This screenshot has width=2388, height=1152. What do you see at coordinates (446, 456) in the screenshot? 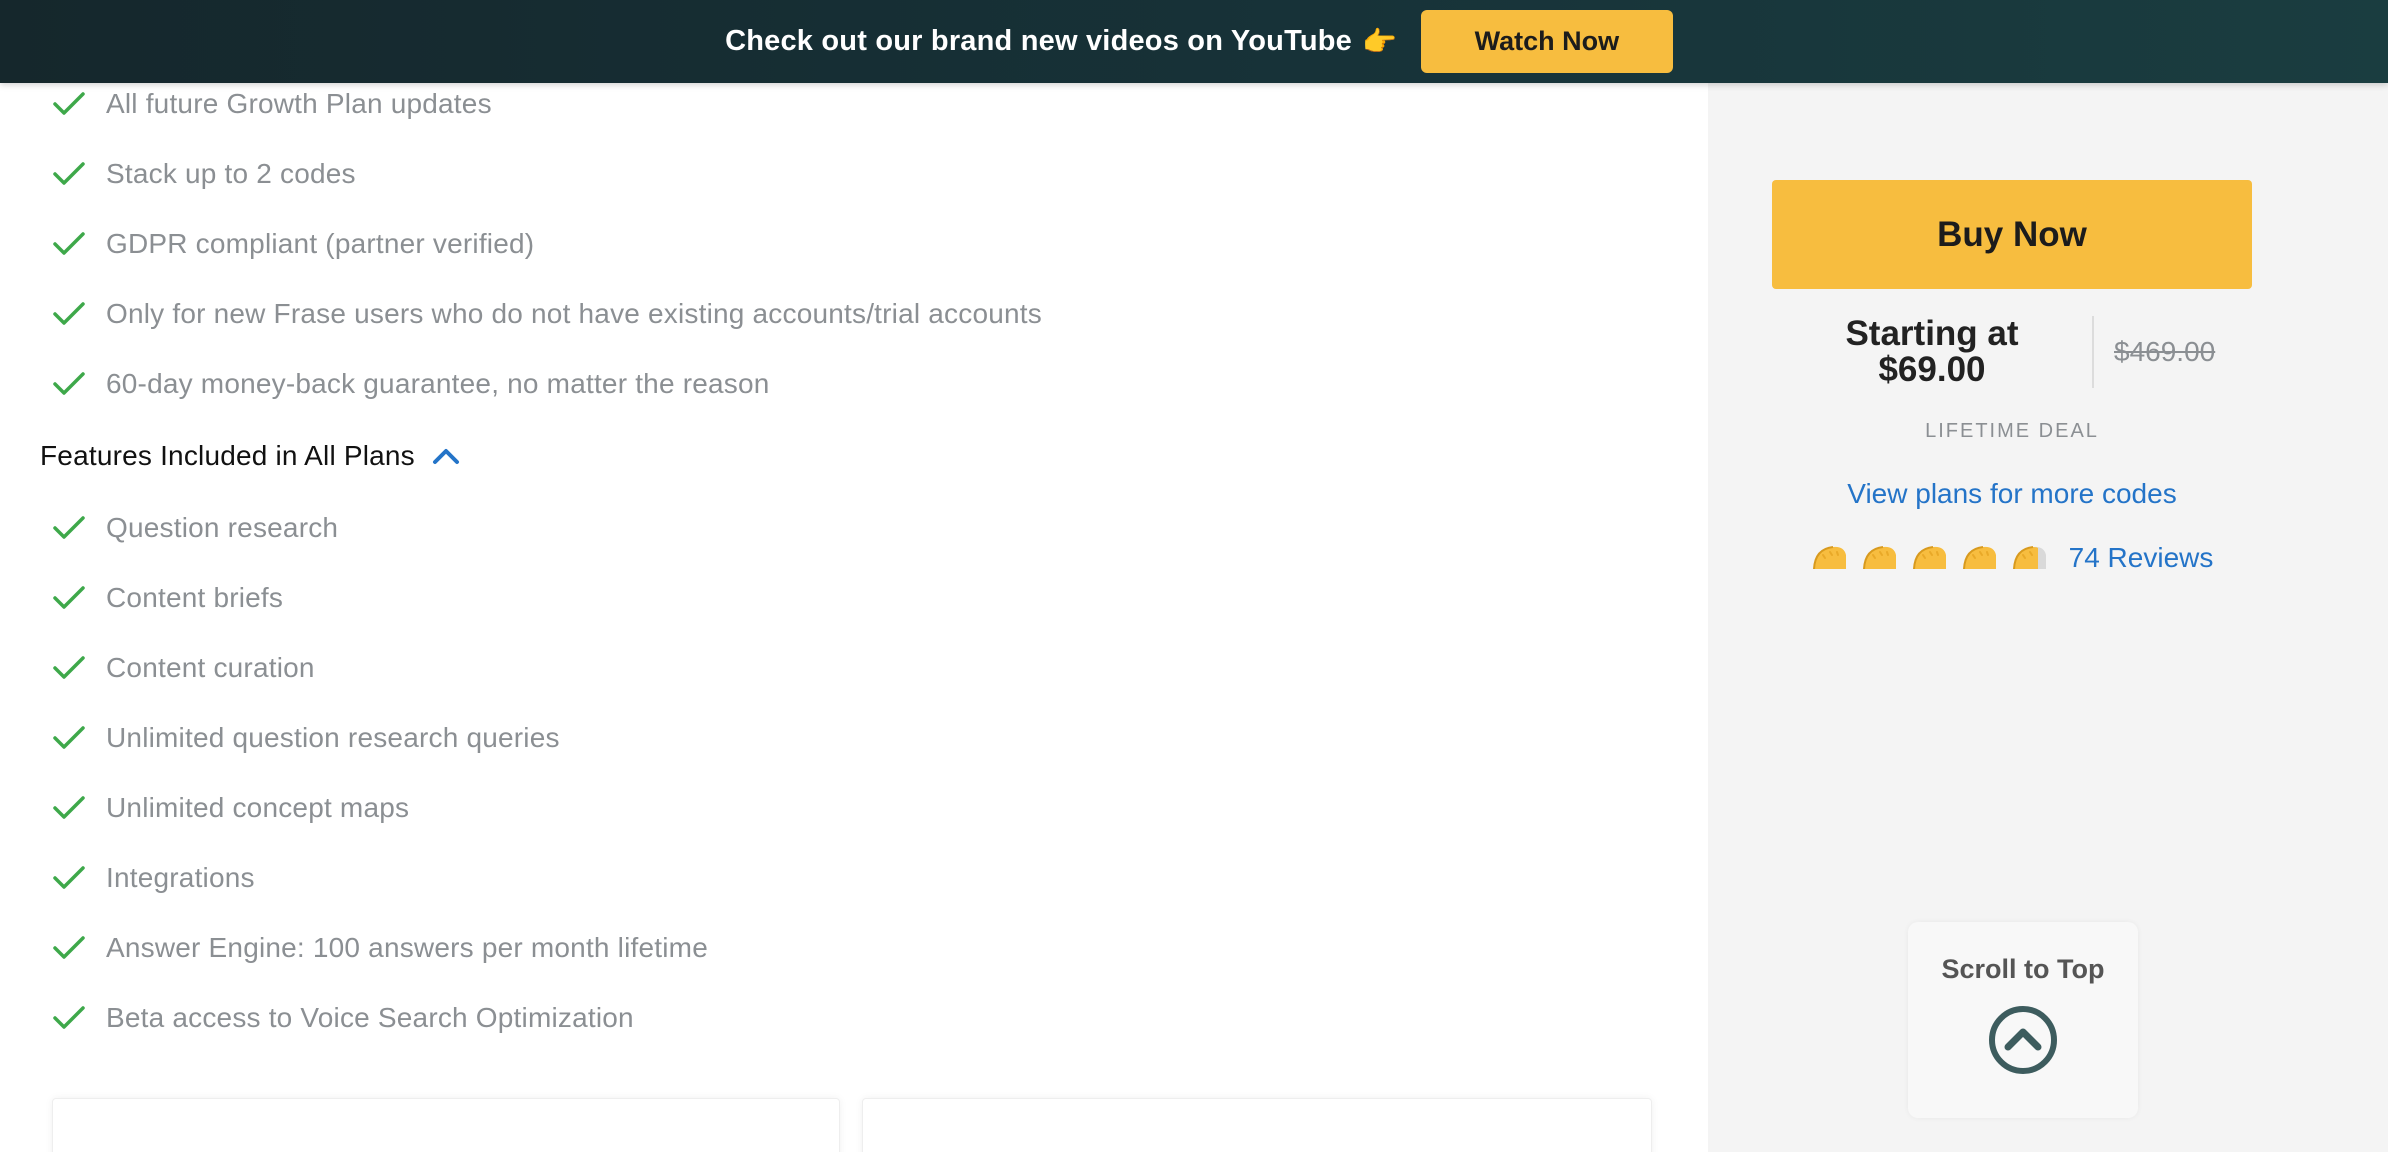
I see `chevron-up-icon` at bounding box center [446, 456].